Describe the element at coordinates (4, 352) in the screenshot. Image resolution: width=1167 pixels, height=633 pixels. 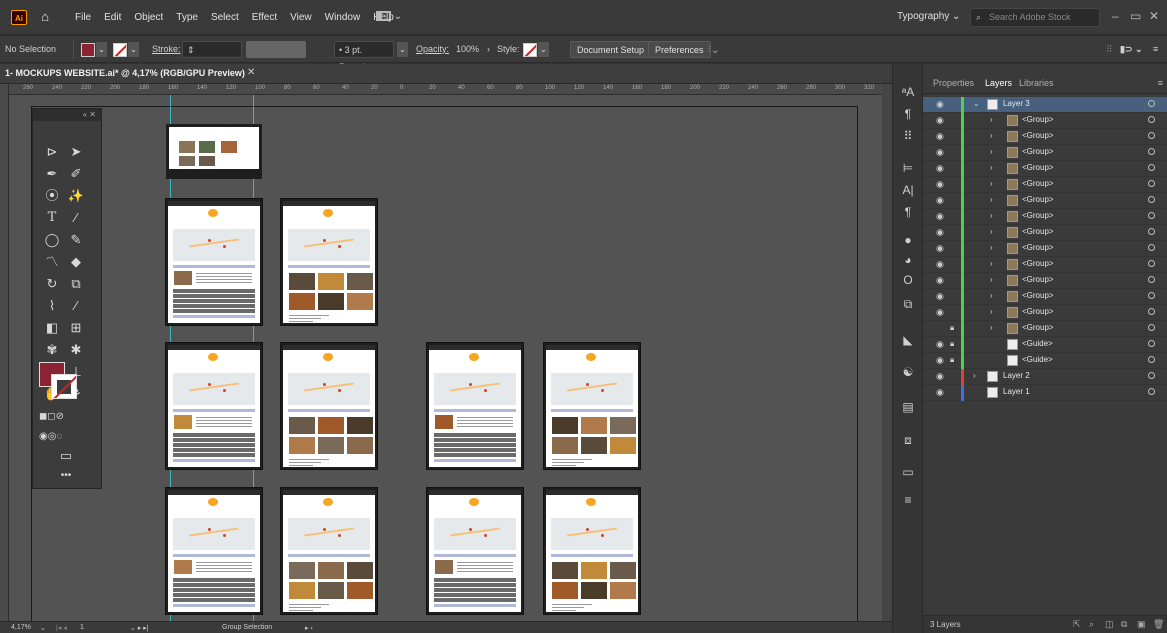
I see `vertical-ruler` at that location.